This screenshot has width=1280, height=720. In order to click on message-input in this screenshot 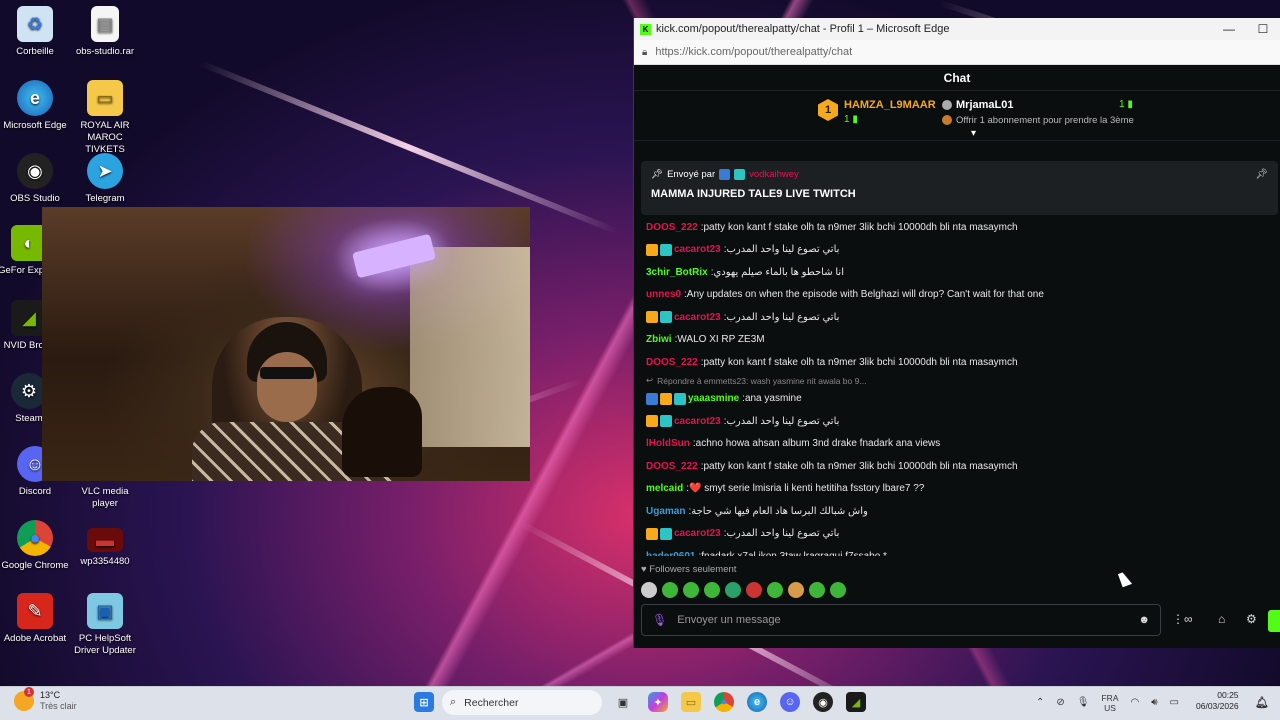, I will do `click(908, 620)`.